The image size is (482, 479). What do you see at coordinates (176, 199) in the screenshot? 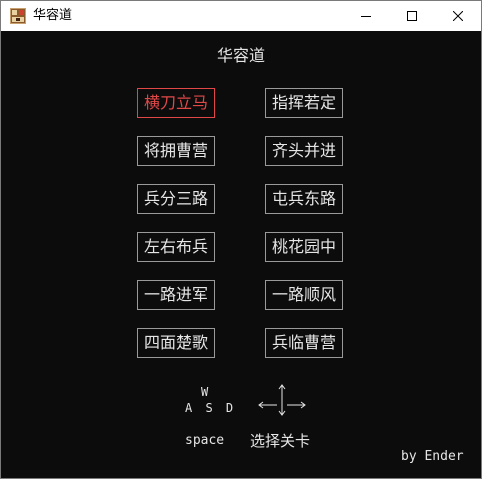
I see `level-button-5: 兵分三路` at bounding box center [176, 199].